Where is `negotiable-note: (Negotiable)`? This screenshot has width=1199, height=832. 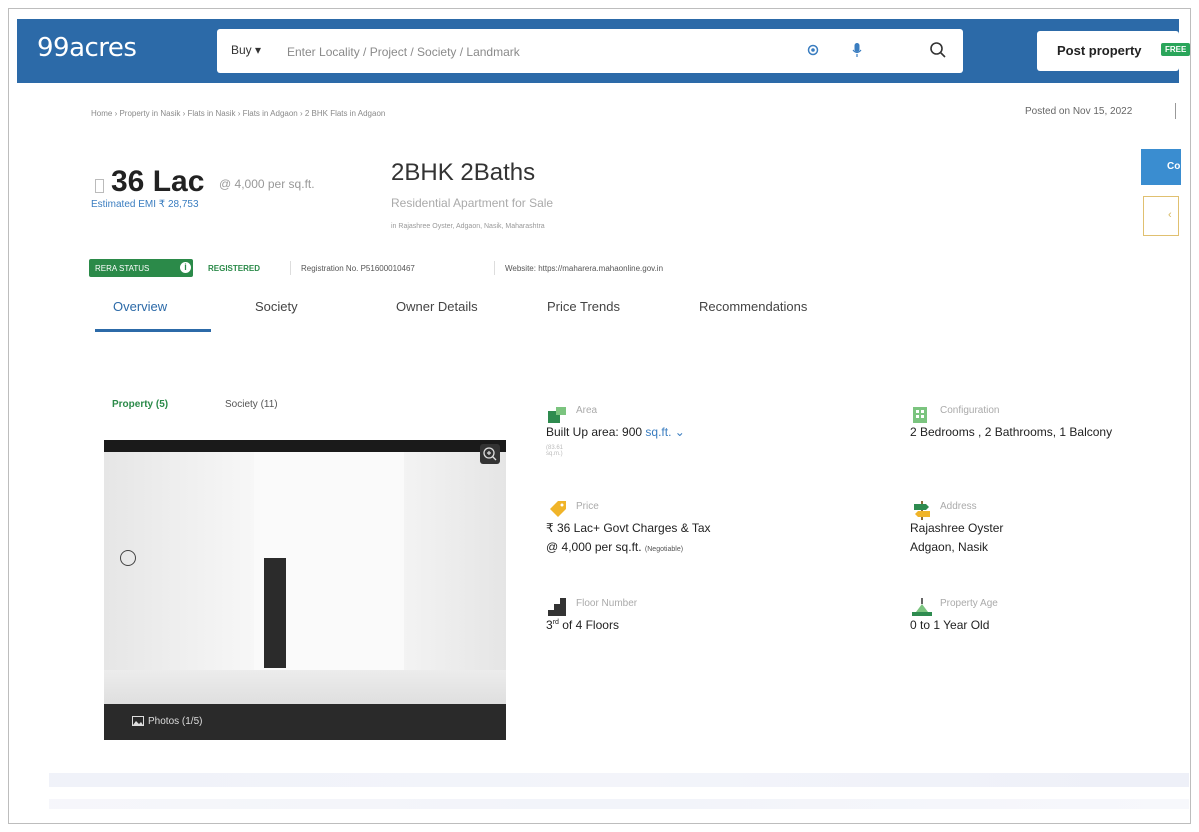
negotiable-note: (Negotiable) is located at coordinates (664, 549).